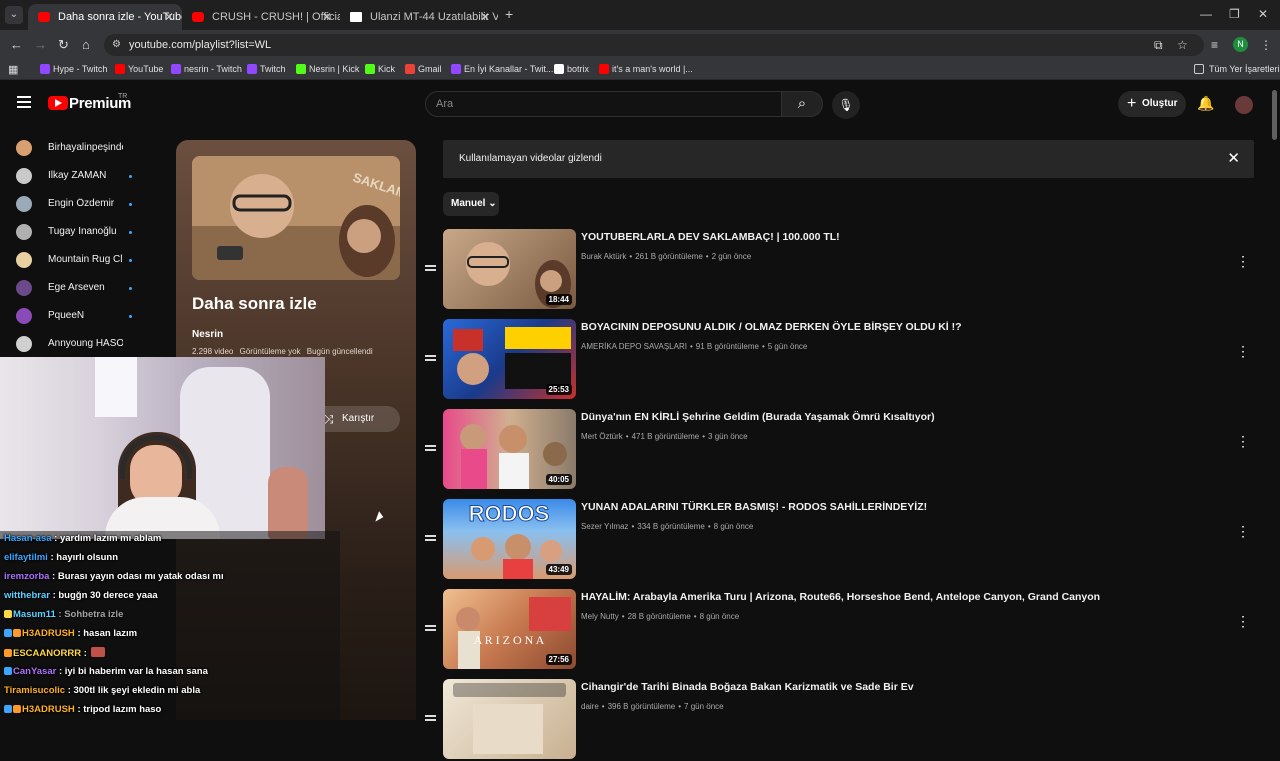  What do you see at coordinates (603, 104) in the screenshot?
I see `search-input: Ara` at bounding box center [603, 104].